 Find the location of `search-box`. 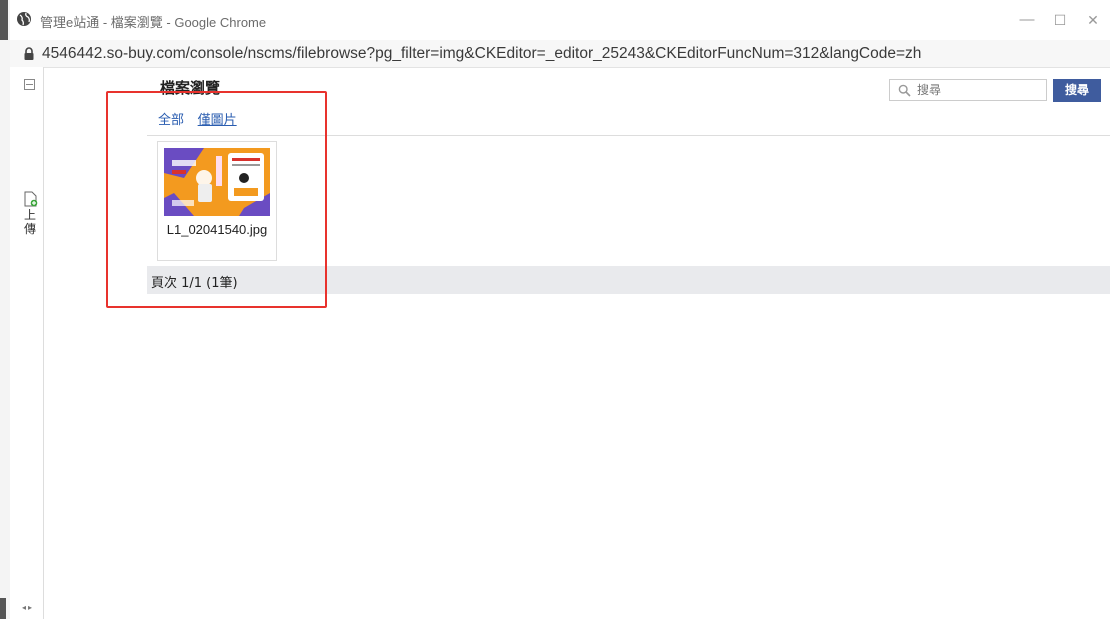

search-box is located at coordinates (968, 90).